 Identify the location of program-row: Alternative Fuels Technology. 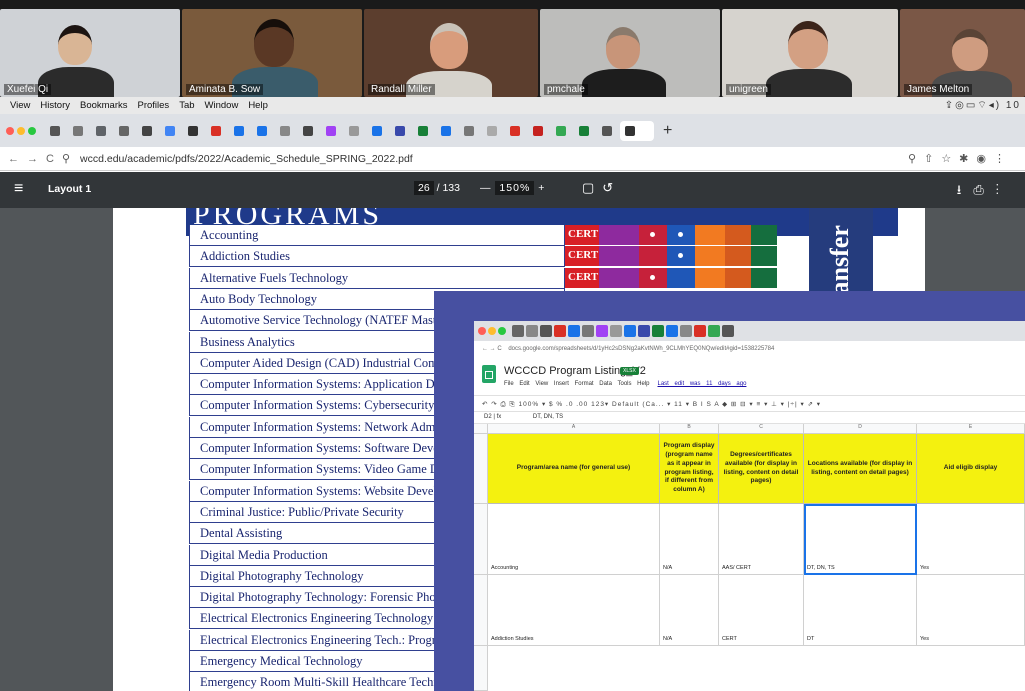
(377, 278).